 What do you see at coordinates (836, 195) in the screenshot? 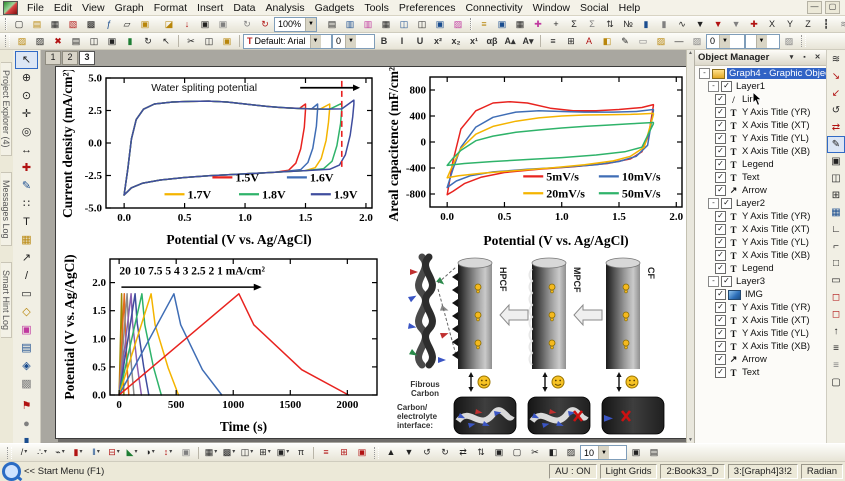
I see `panel-four-icon: ⊞` at bounding box center [836, 195].